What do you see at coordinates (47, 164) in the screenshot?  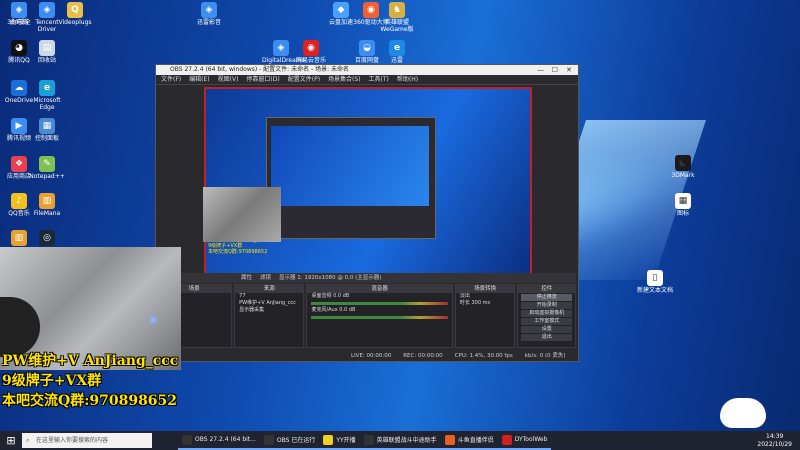 I see `app-icon: ✎` at bounding box center [47, 164].